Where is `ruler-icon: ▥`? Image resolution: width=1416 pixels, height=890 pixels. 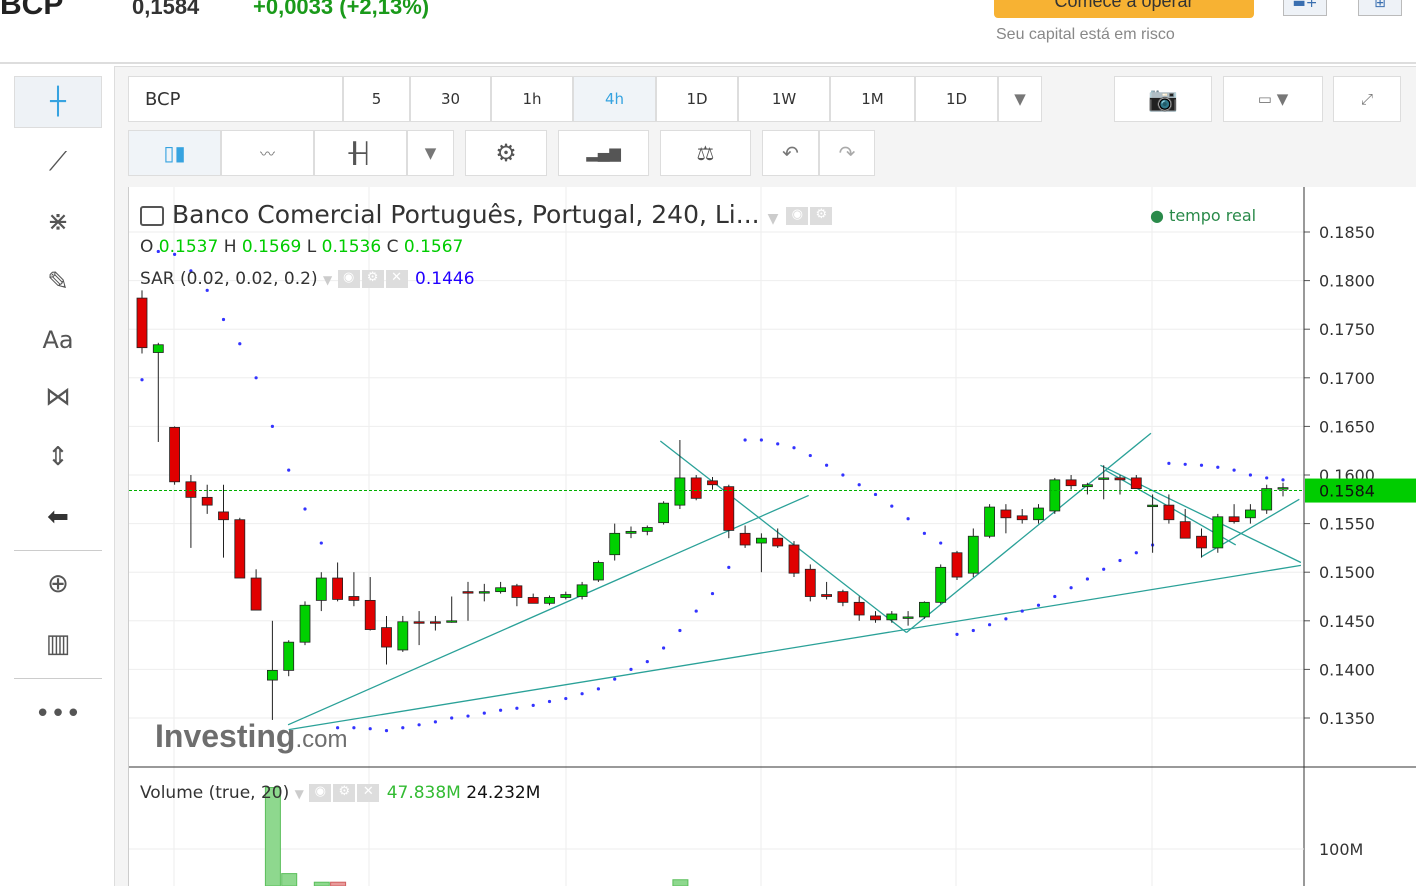
ruler-icon: ▥ is located at coordinates (58, 644).